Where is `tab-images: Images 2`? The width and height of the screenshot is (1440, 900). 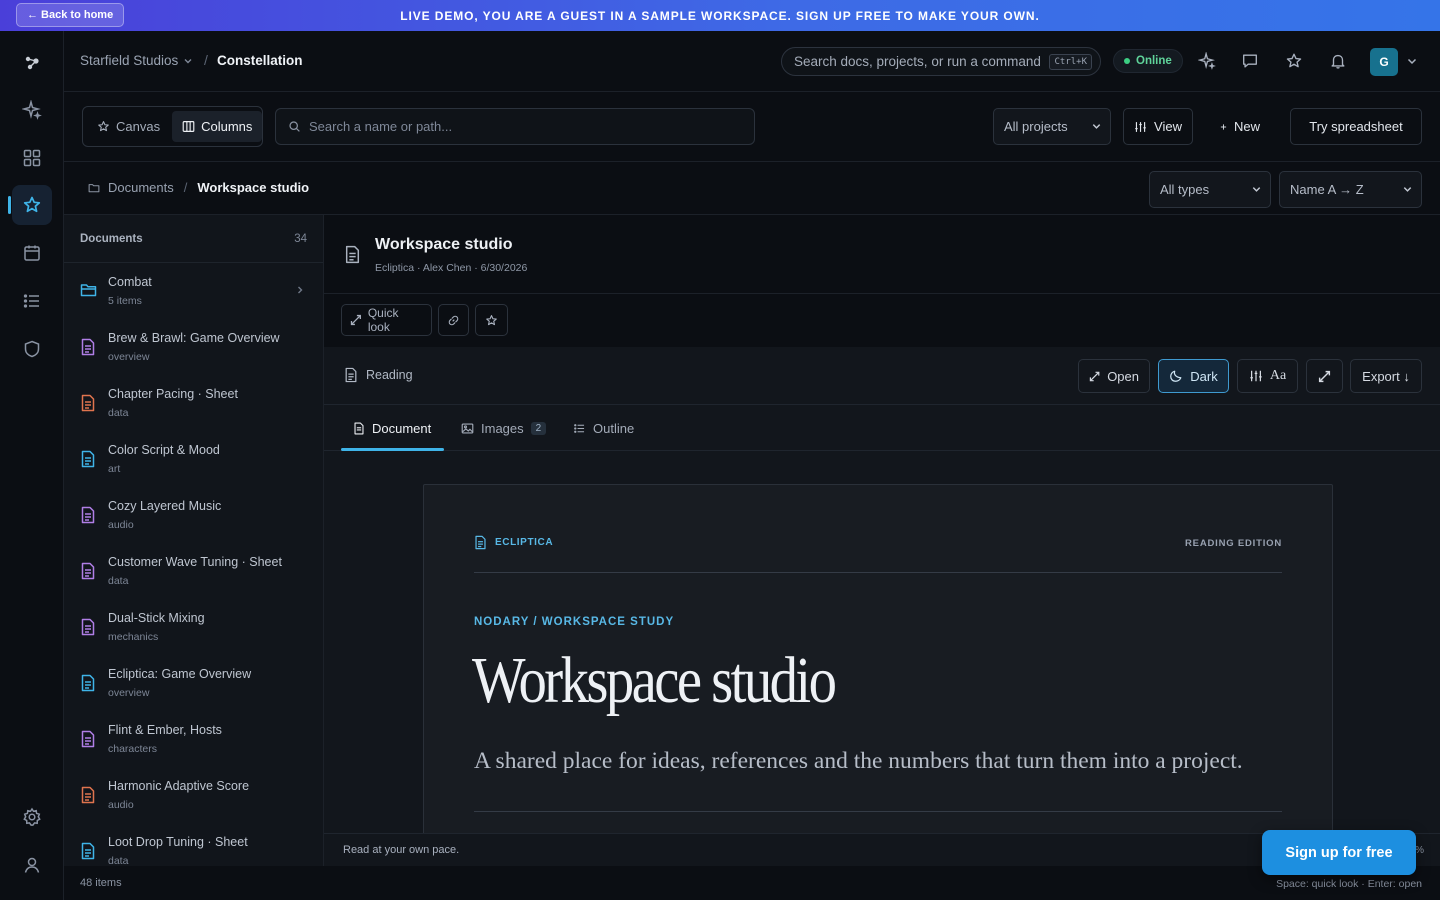 tab-images: Images 2 is located at coordinates (503, 428).